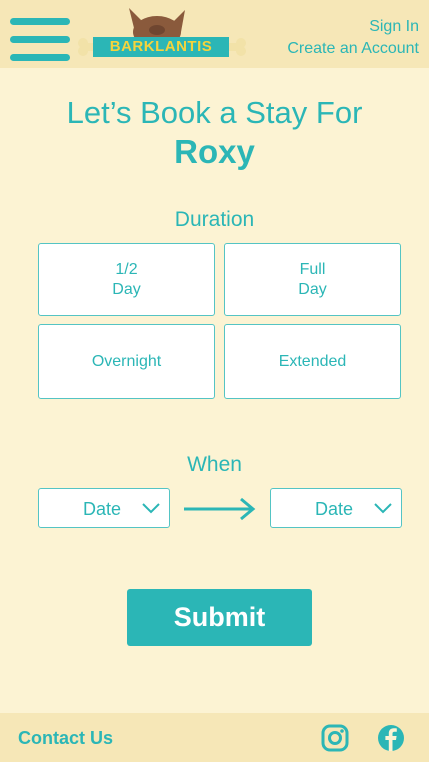 The height and width of the screenshot is (762, 429). Describe the element at coordinates (214, 737) in the screenshot. I see `footer-bar: Contact Us` at that location.